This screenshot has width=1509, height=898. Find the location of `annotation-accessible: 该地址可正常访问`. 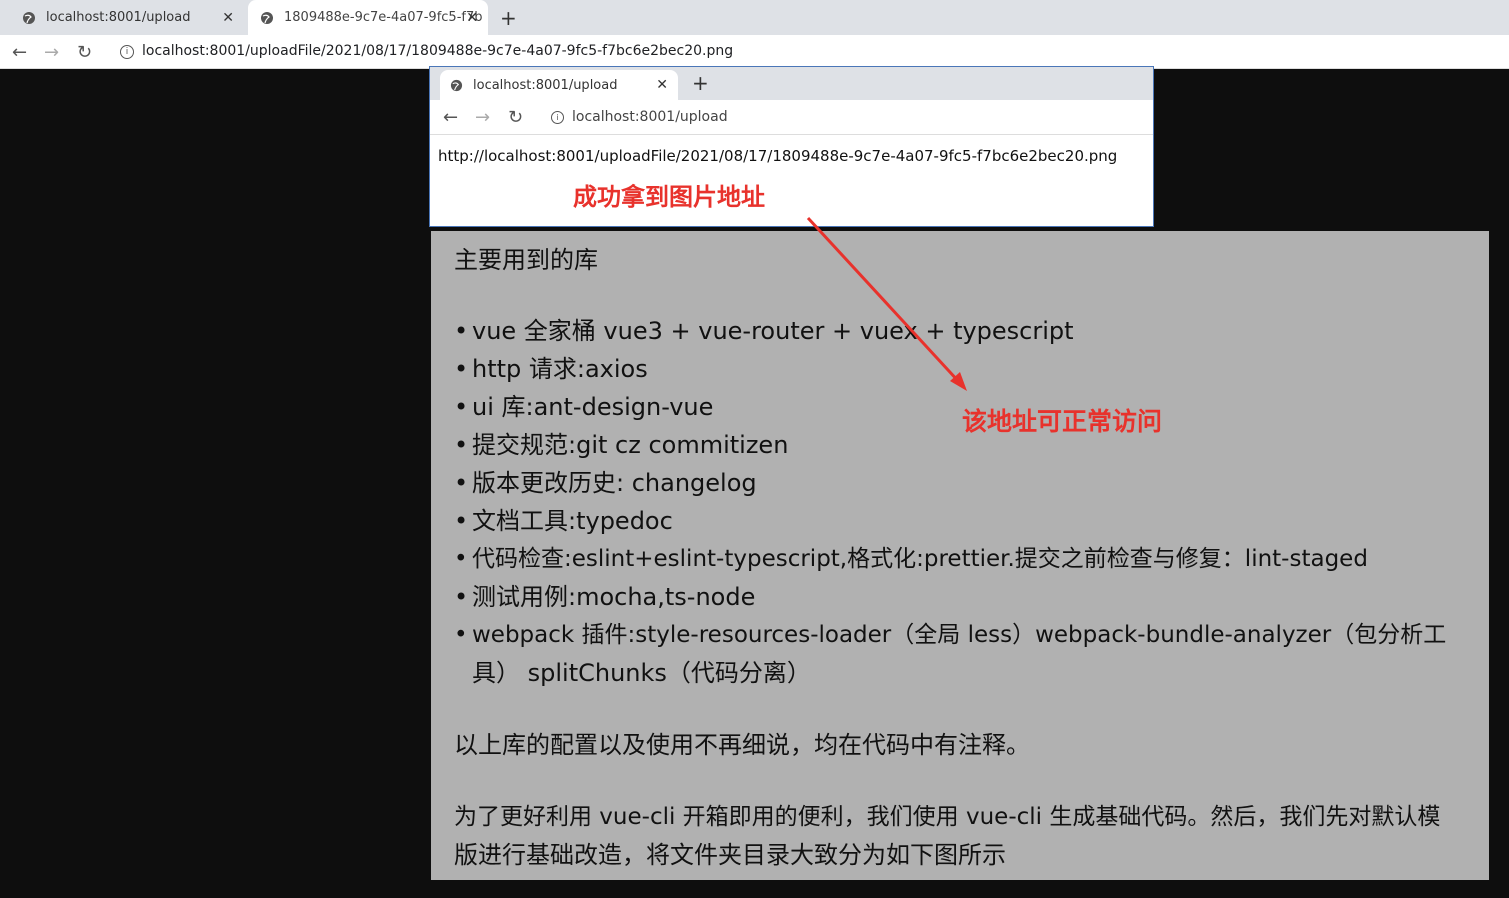

annotation-accessible: 该地址可正常访问 is located at coordinates (1062, 421).